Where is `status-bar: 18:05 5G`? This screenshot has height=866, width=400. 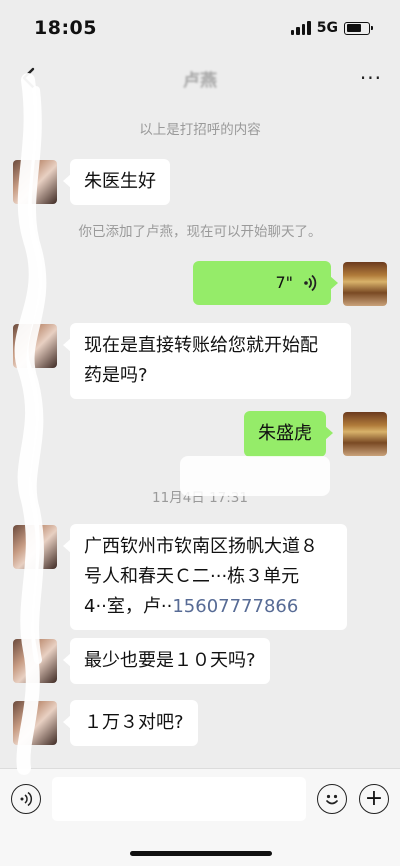 status-bar: 18:05 5G is located at coordinates (200, 28).